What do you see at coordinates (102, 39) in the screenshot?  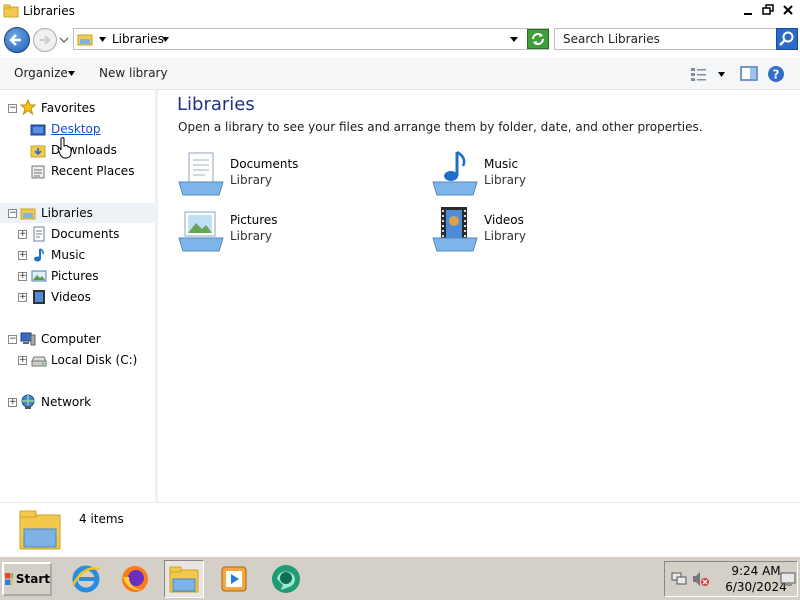 I see `breadcrumb-arrow-icon` at bounding box center [102, 39].